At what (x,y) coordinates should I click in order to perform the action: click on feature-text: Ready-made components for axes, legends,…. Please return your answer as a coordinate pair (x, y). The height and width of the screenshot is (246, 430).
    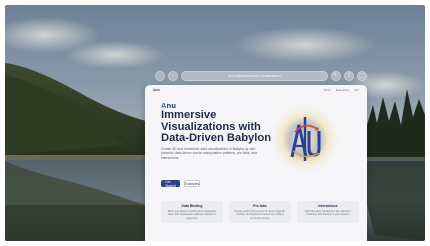
    Looking at the image, I should click on (260, 215).